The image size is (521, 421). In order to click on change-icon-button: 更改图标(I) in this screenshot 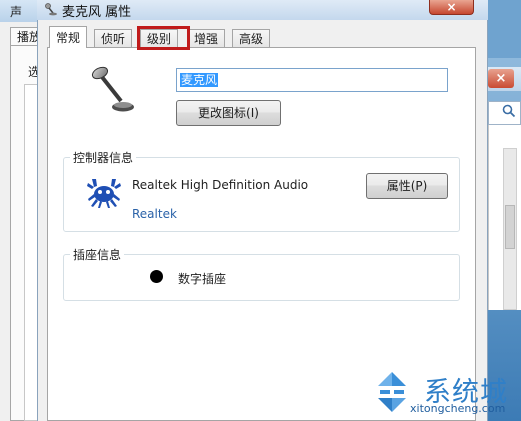, I will do `click(228, 113)`.